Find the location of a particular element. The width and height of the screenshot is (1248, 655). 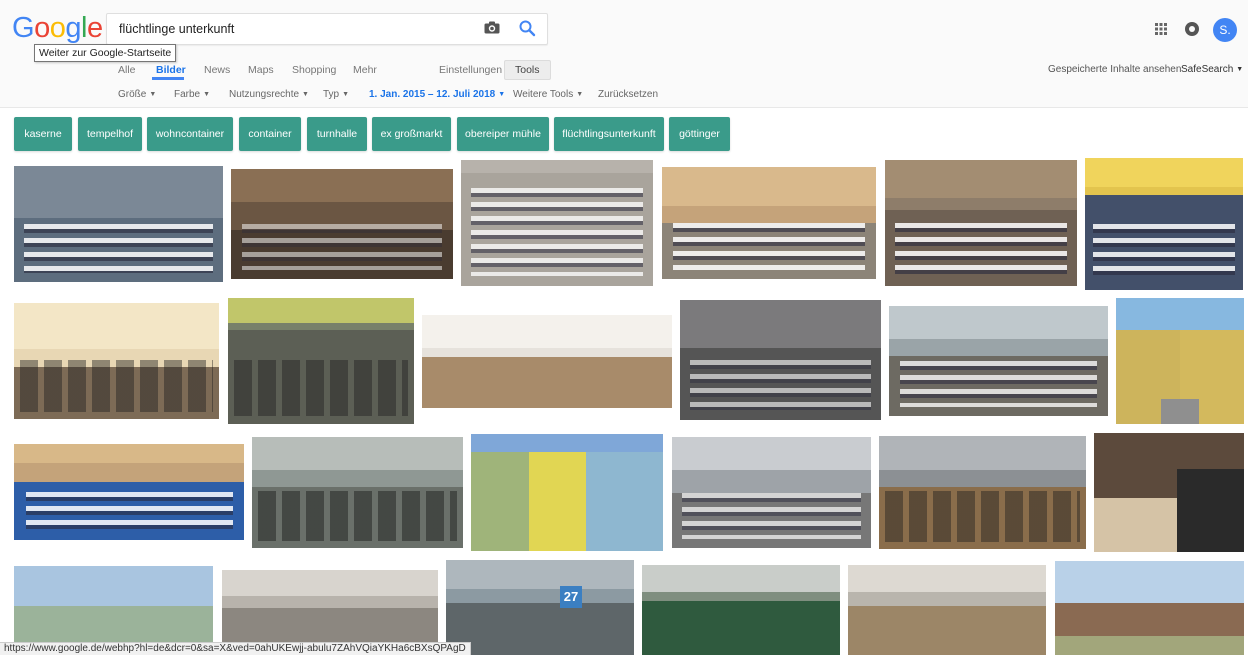

filter-type: Typ ▼ is located at coordinates (336, 94).